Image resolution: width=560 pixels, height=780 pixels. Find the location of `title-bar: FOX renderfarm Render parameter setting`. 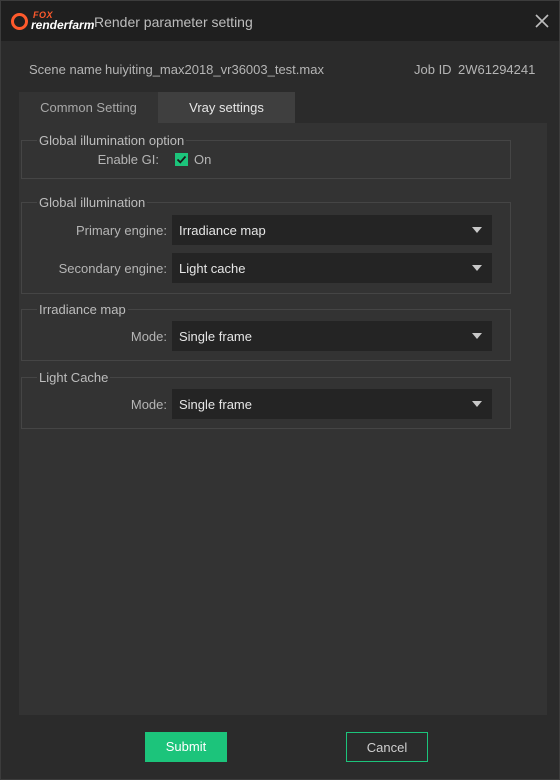

title-bar: FOX renderfarm Render parameter setting is located at coordinates (280, 21).